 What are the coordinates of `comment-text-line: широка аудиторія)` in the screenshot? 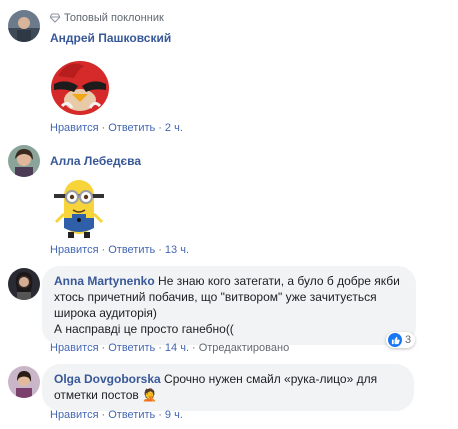 It's located at (105, 313).